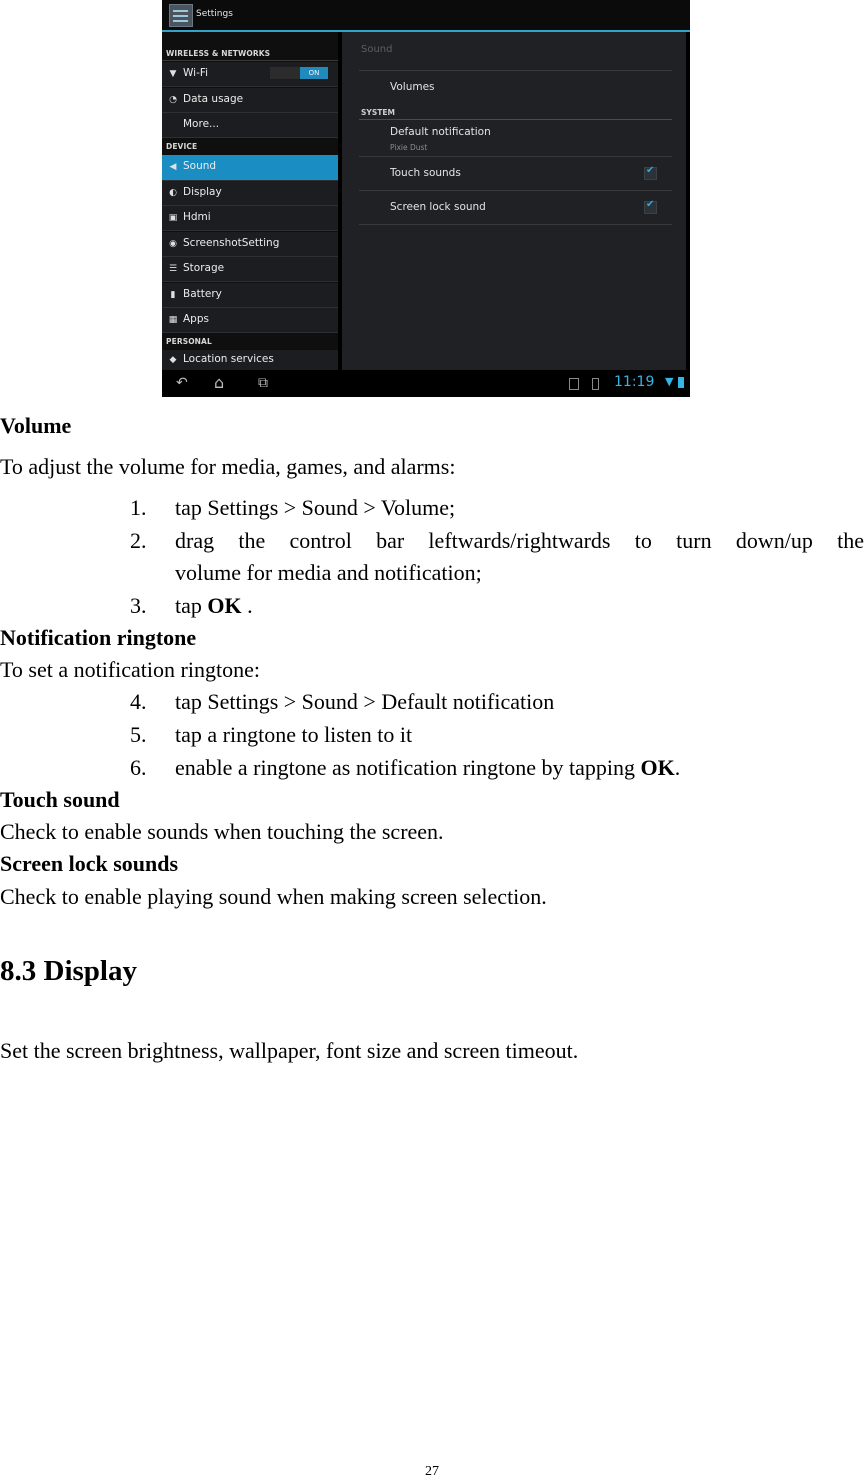 The image size is (864, 1483). What do you see at coordinates (218, 53) in the screenshot?
I see `category-wireless: WIRELESS & NETWORKS` at bounding box center [218, 53].